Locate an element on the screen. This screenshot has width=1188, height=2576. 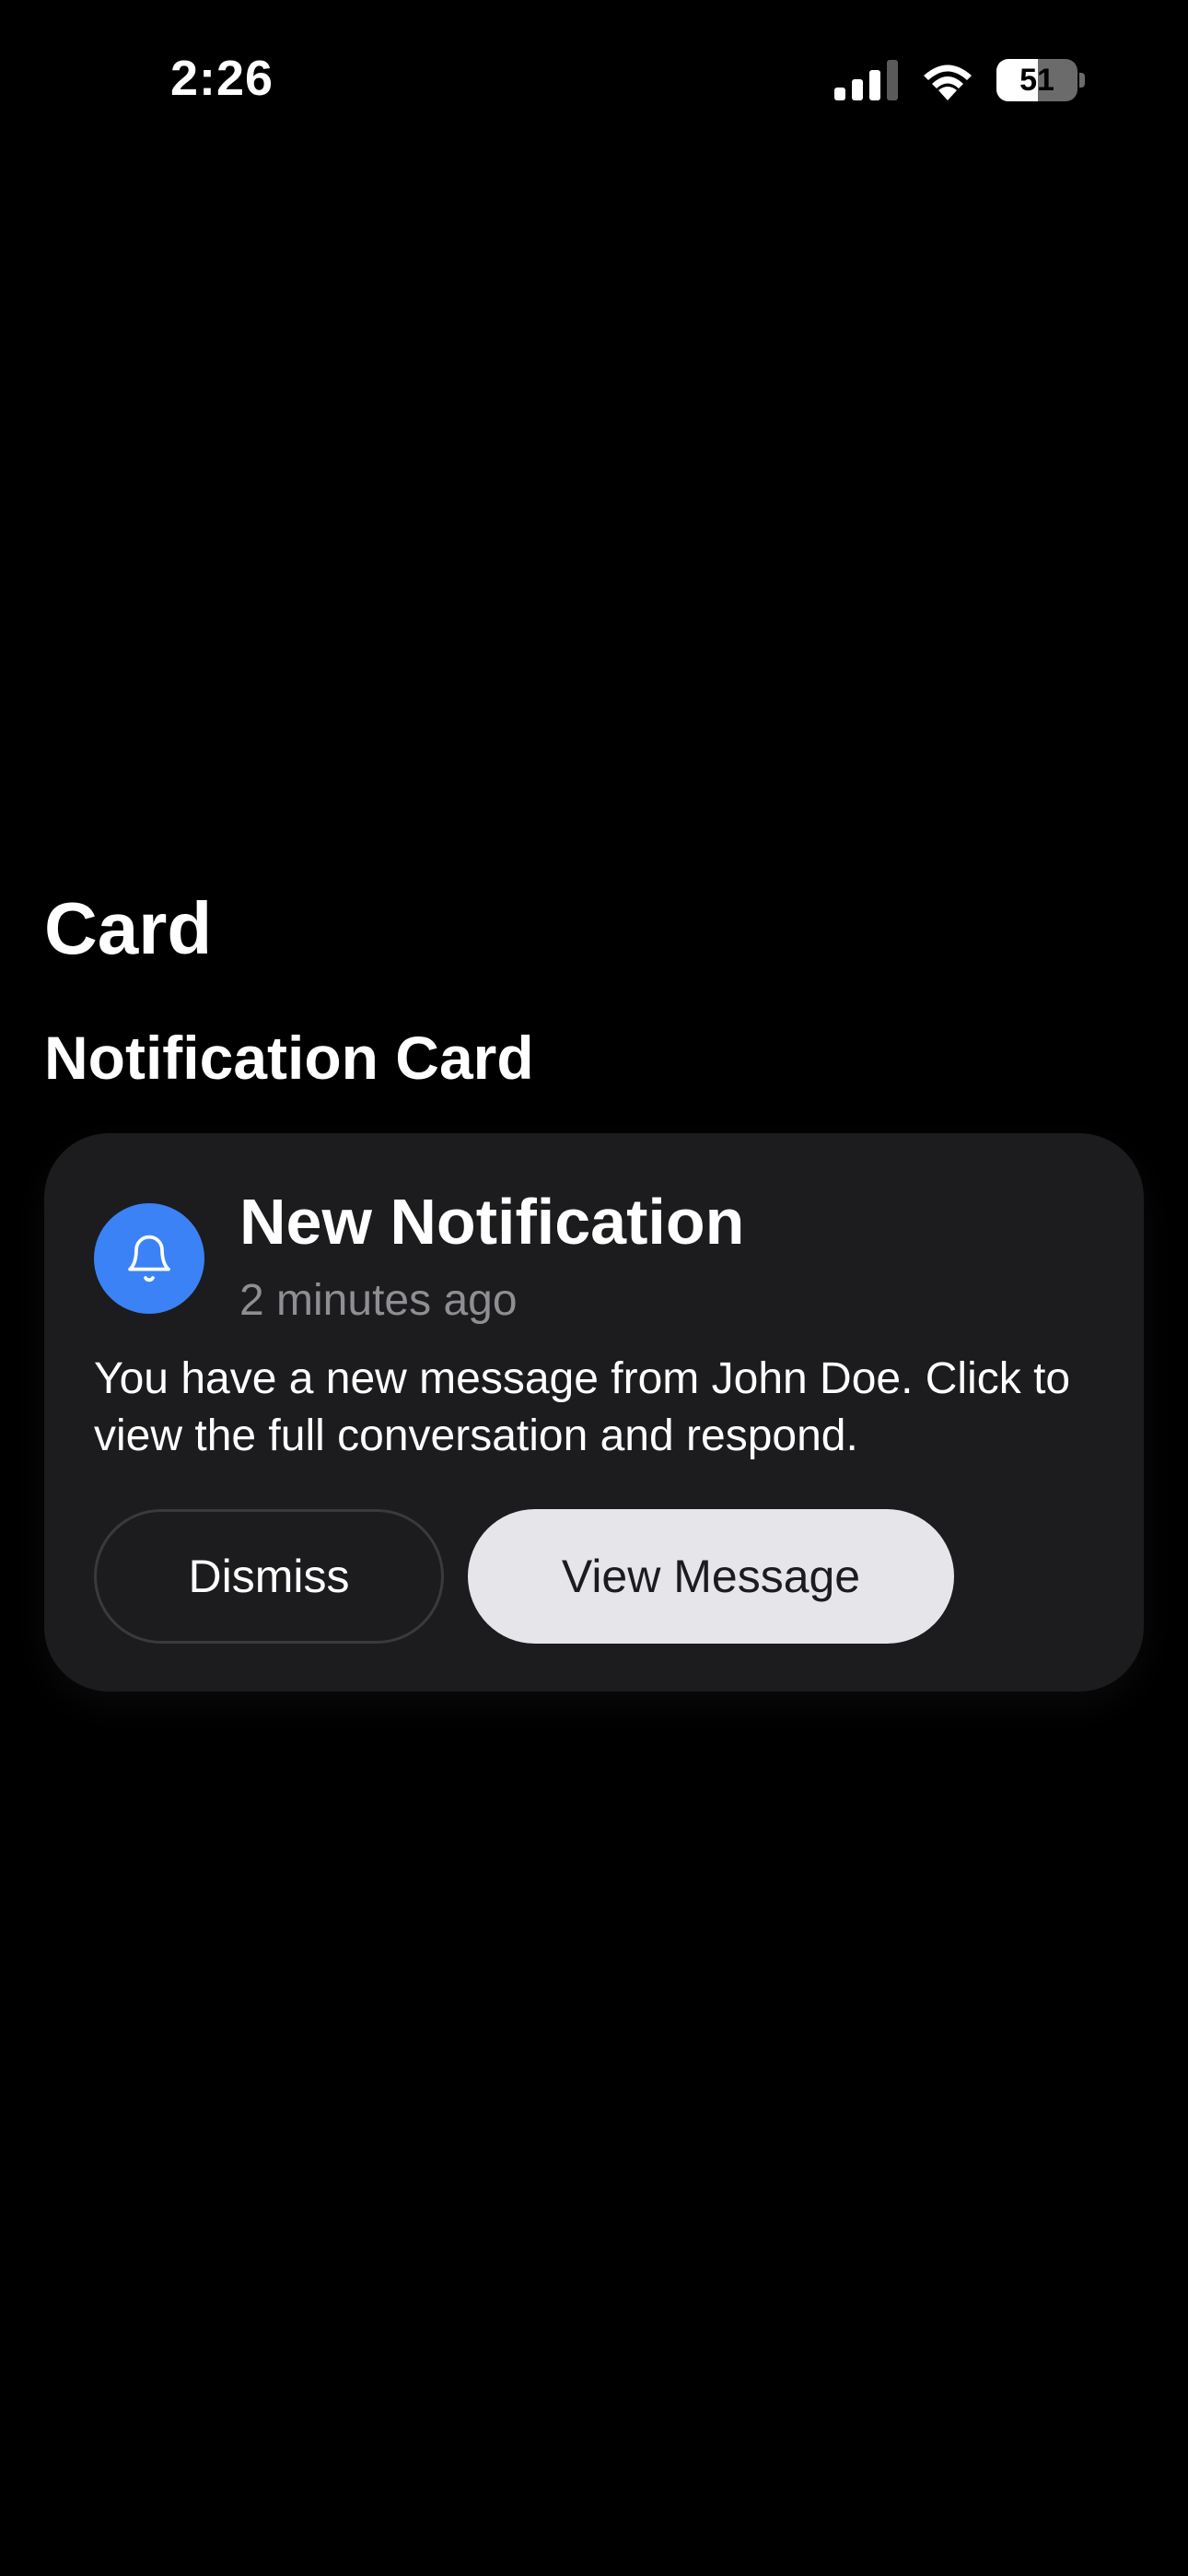
battery-icon: 51 is located at coordinates (1040, 80).